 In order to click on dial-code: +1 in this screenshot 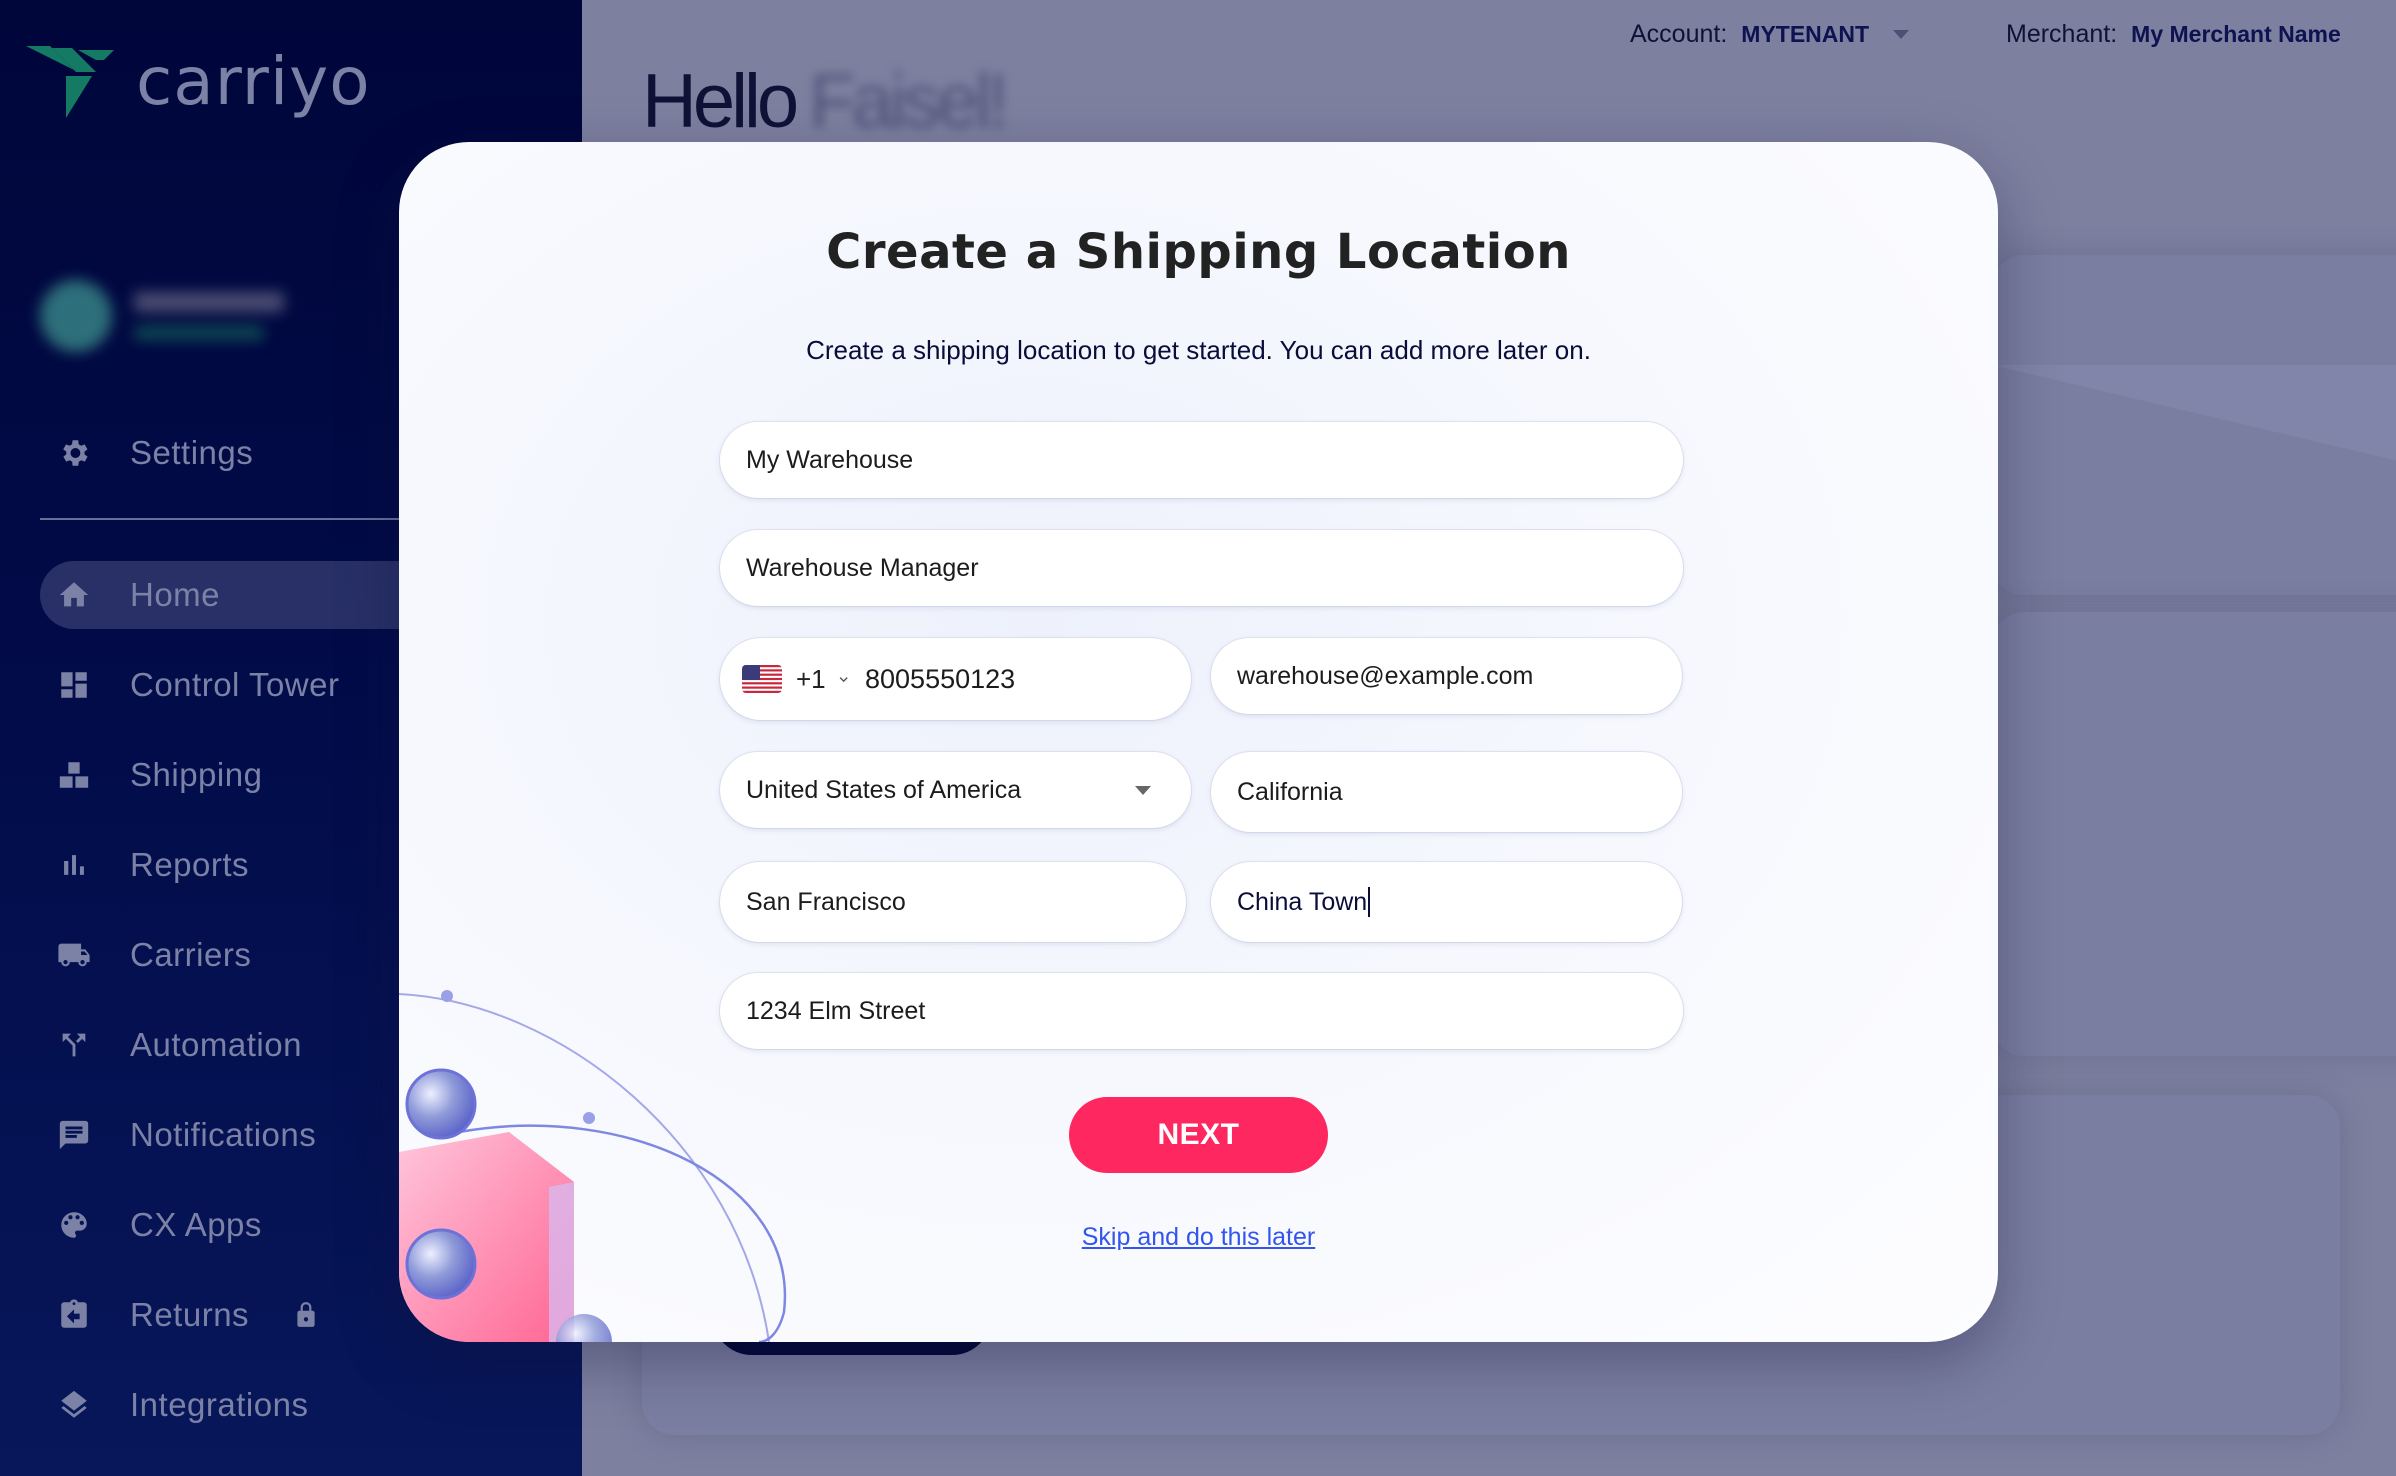, I will do `click(811, 679)`.